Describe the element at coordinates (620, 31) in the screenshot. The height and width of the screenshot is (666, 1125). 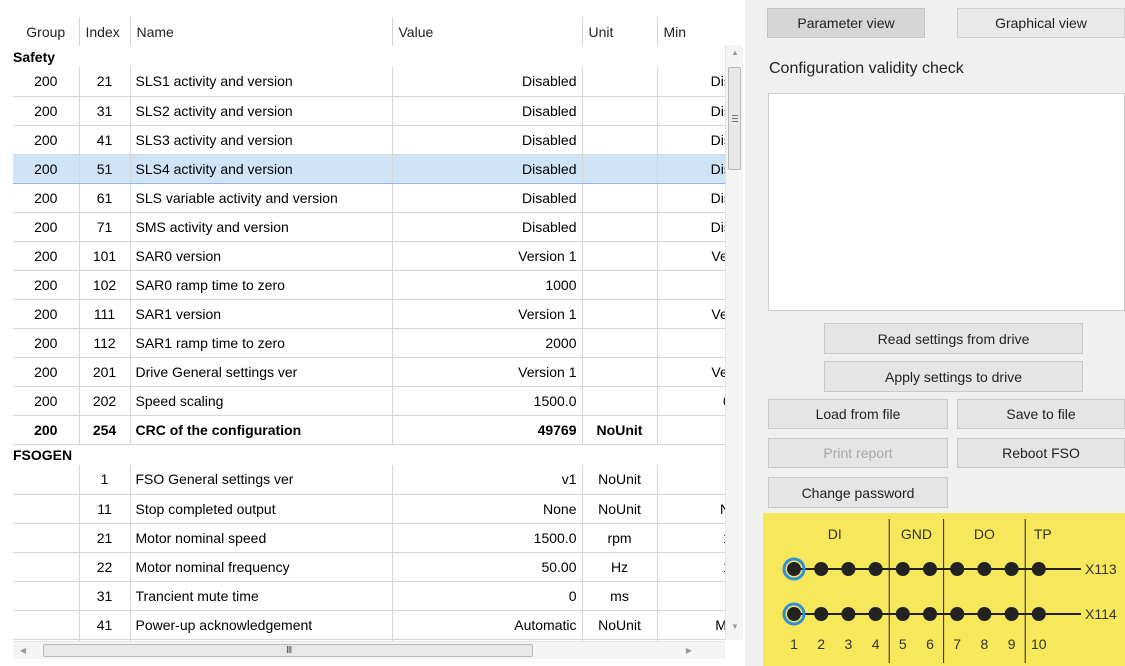
I see `column-header-unit: Unit` at that location.